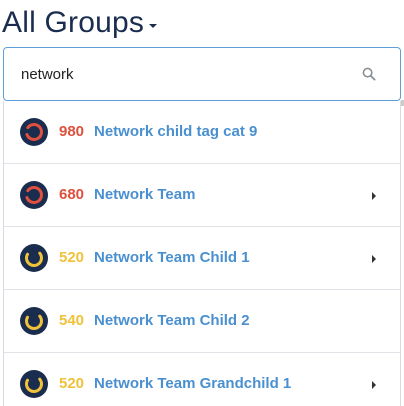  What do you see at coordinates (72, 194) in the screenshot?
I see `group-score: 680` at bounding box center [72, 194].